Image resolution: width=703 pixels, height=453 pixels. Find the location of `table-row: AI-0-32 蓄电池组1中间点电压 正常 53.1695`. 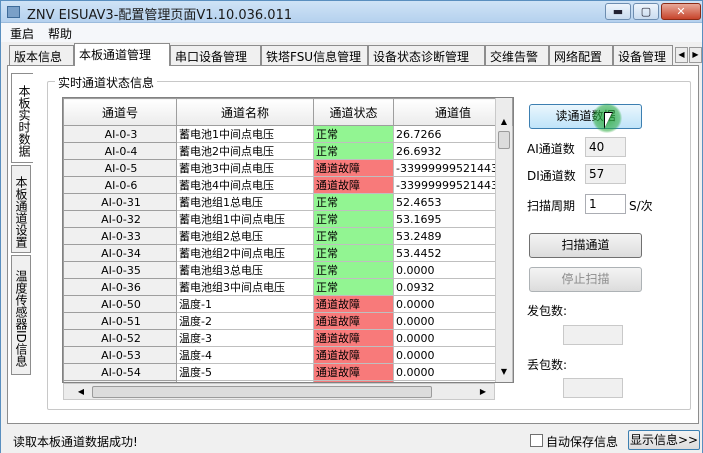

table-row: AI-0-32 蓄电池组1中间点电压 正常 53.1695 is located at coordinates (288, 219).